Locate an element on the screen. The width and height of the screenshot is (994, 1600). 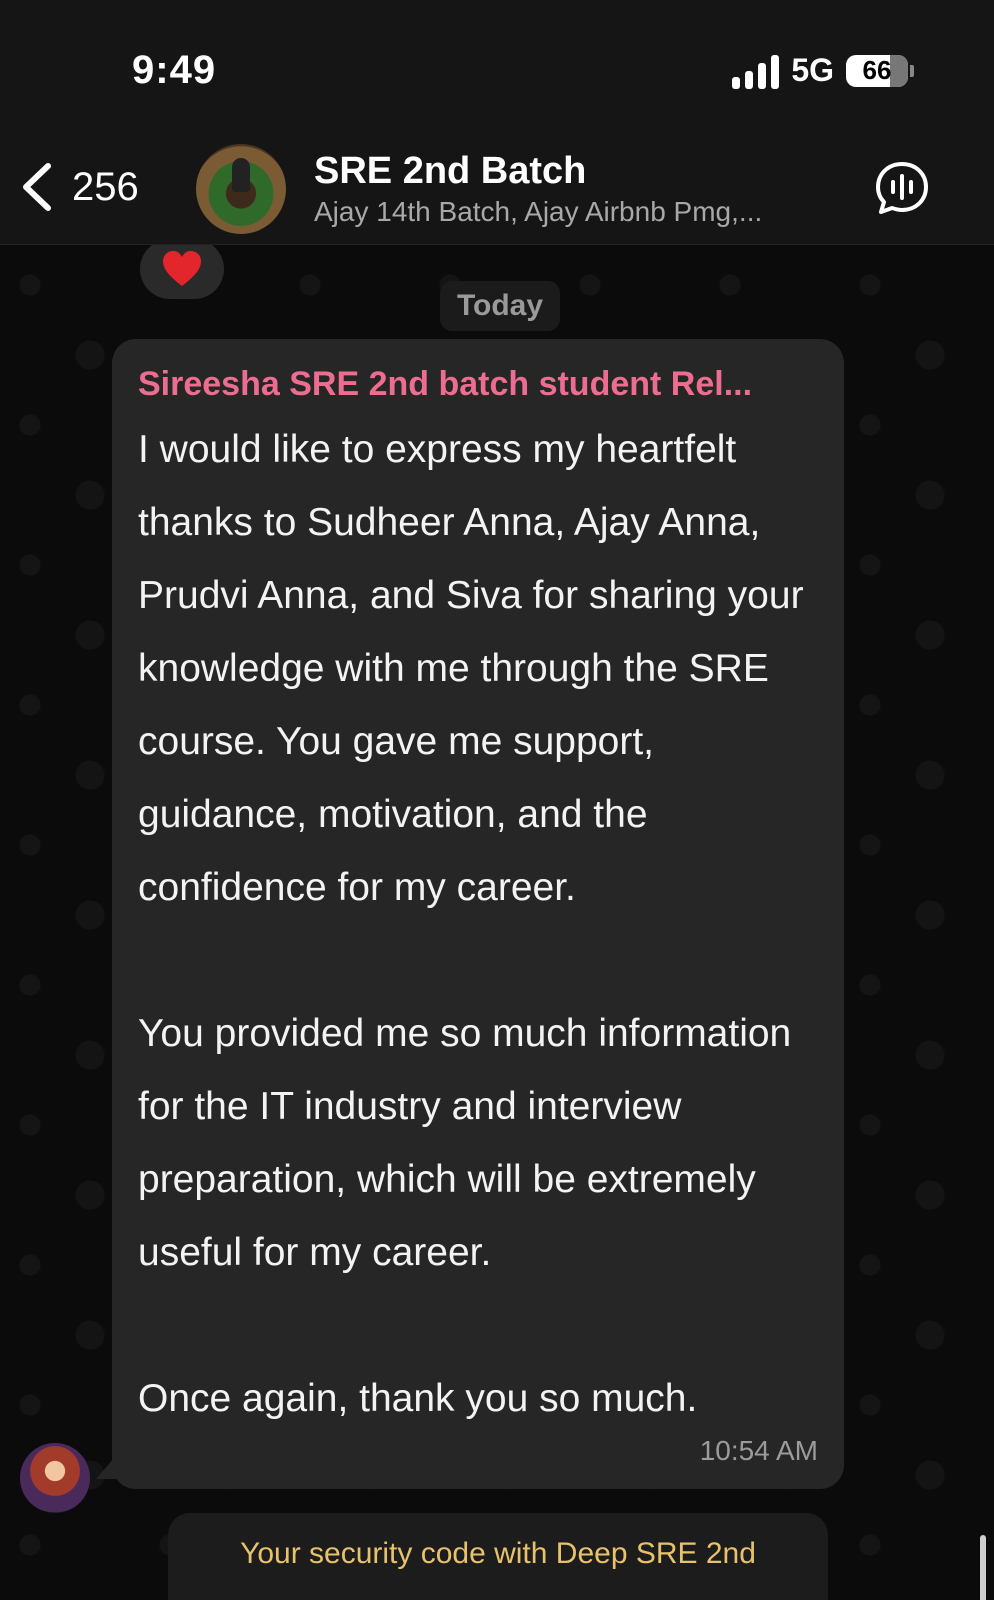
message-time: 10:54 AM is located at coordinates (758, 1450).